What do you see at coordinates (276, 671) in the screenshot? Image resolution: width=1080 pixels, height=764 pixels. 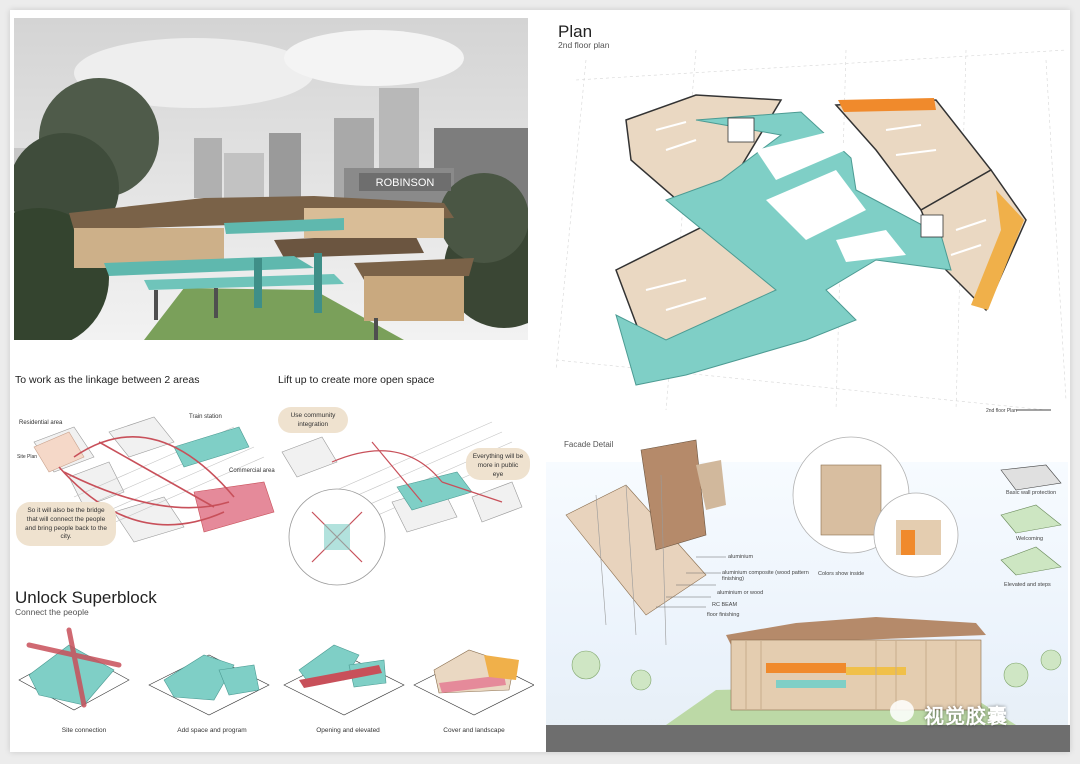 I see `superblock-steps-diagram` at bounding box center [276, 671].